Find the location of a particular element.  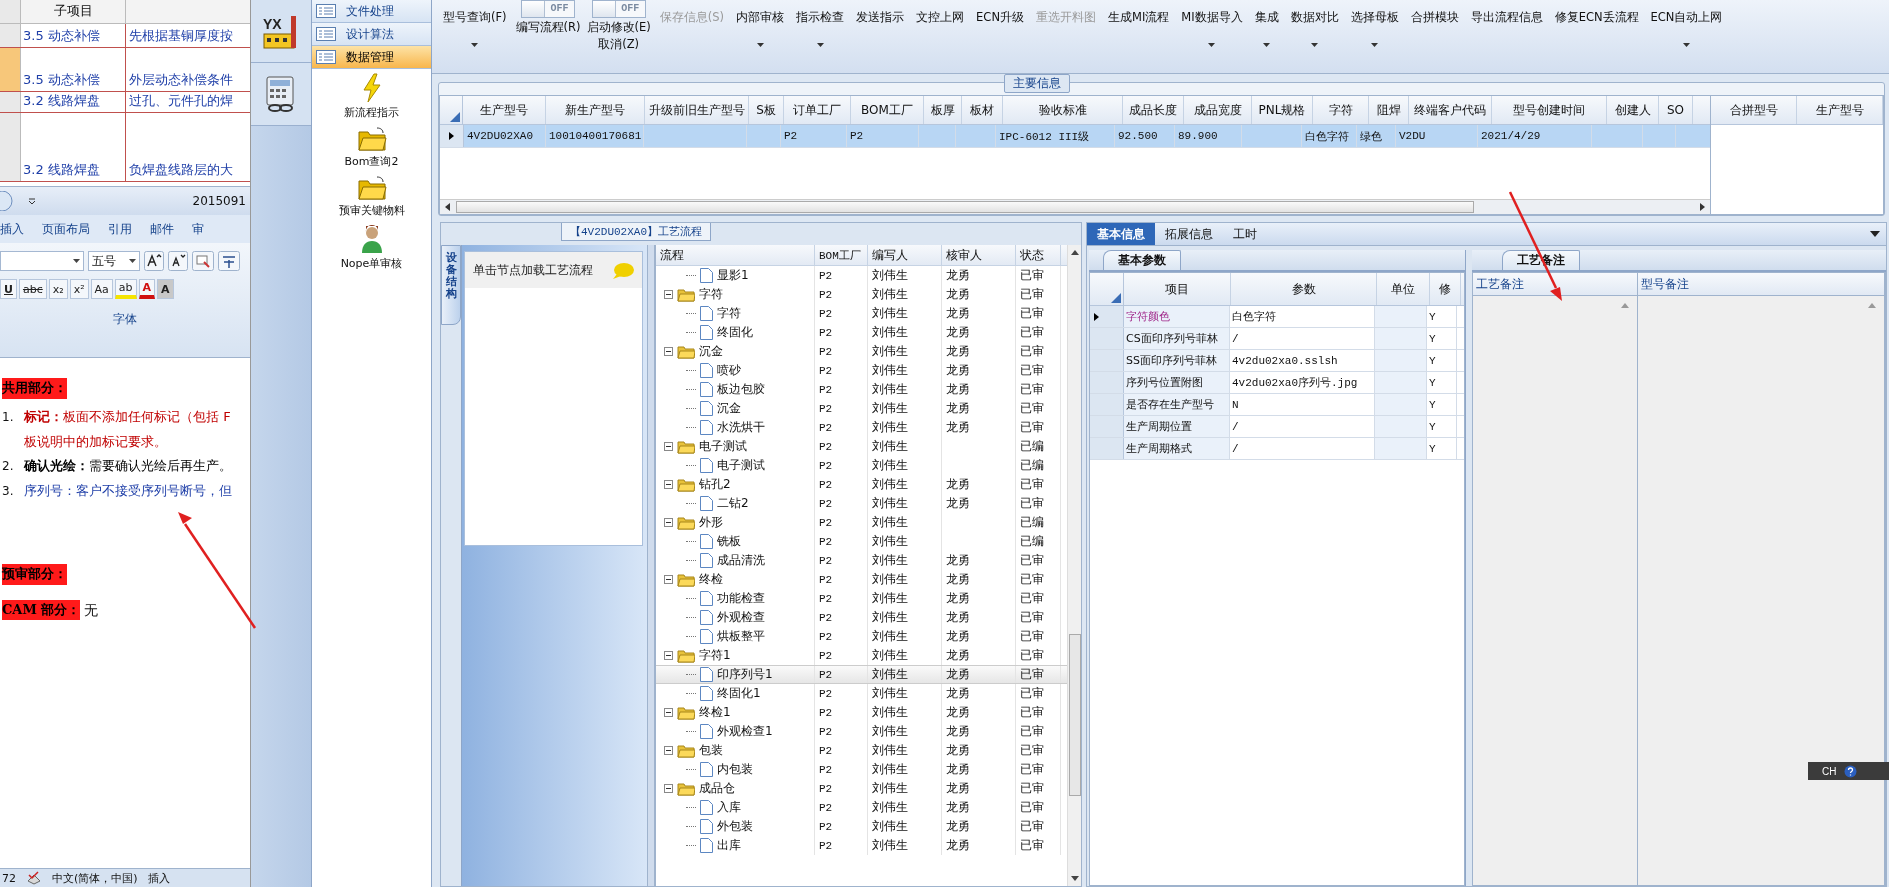

ribbon-tab: 审 is located at coordinates (198, 229).